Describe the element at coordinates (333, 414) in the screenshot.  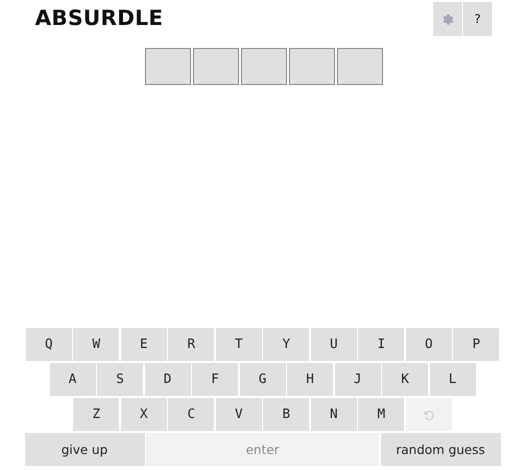
I see `letter-key: N` at that location.